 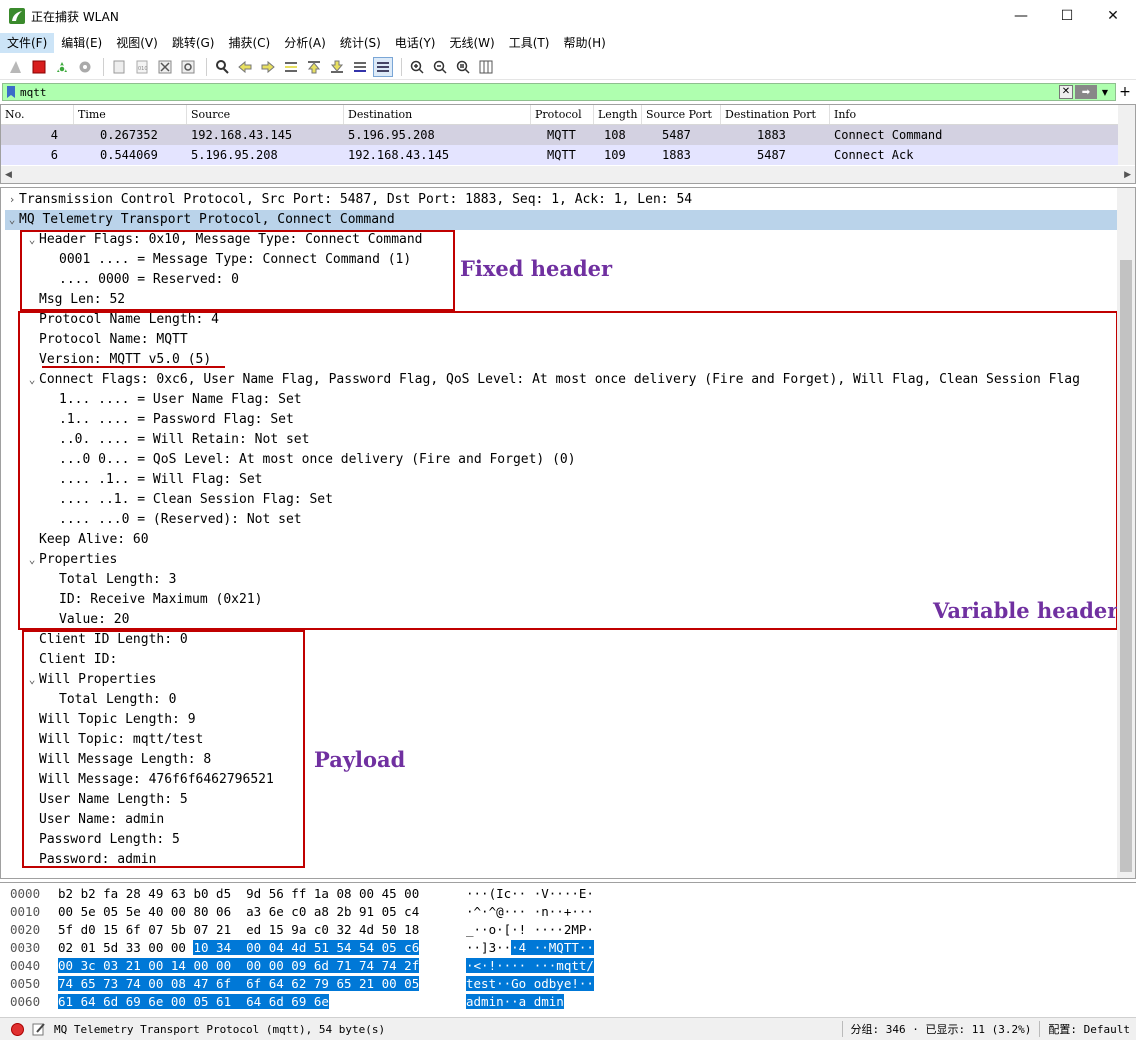 I want to click on col-header-info: Info, so click(x=975, y=114).